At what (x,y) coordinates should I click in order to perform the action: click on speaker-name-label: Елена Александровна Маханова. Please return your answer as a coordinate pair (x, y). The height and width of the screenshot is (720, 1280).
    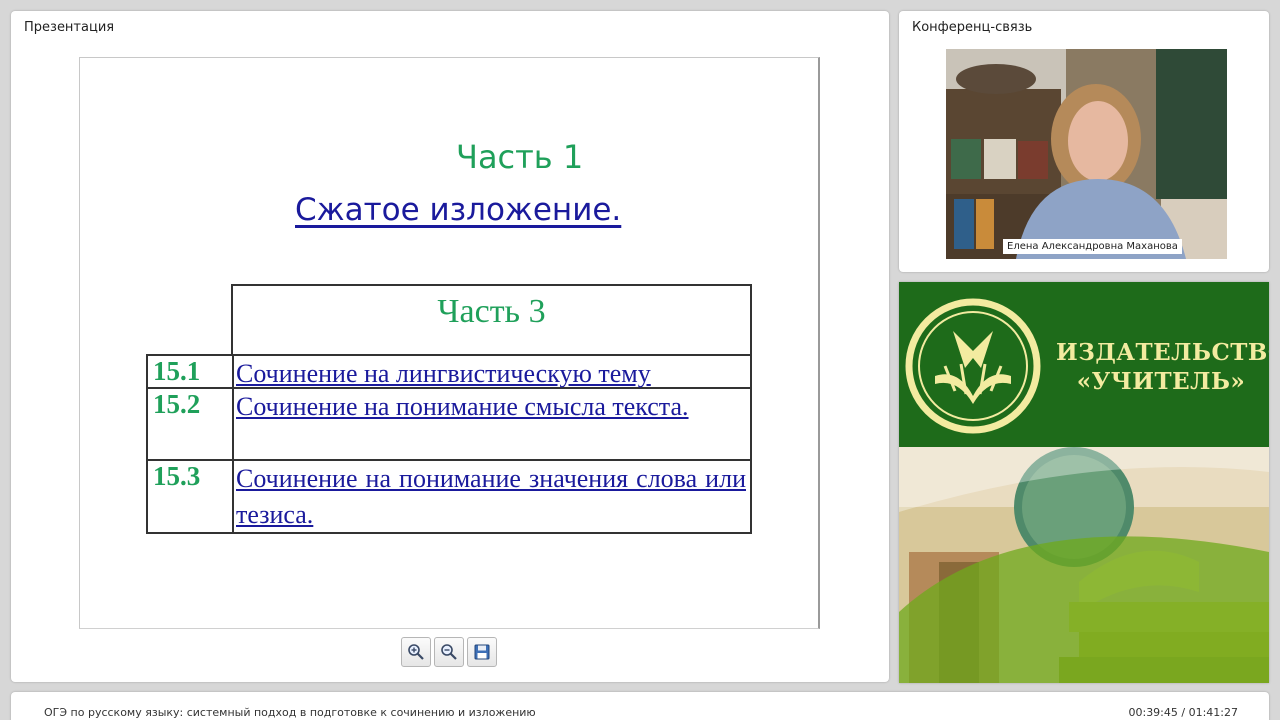
    Looking at the image, I should click on (1092, 246).